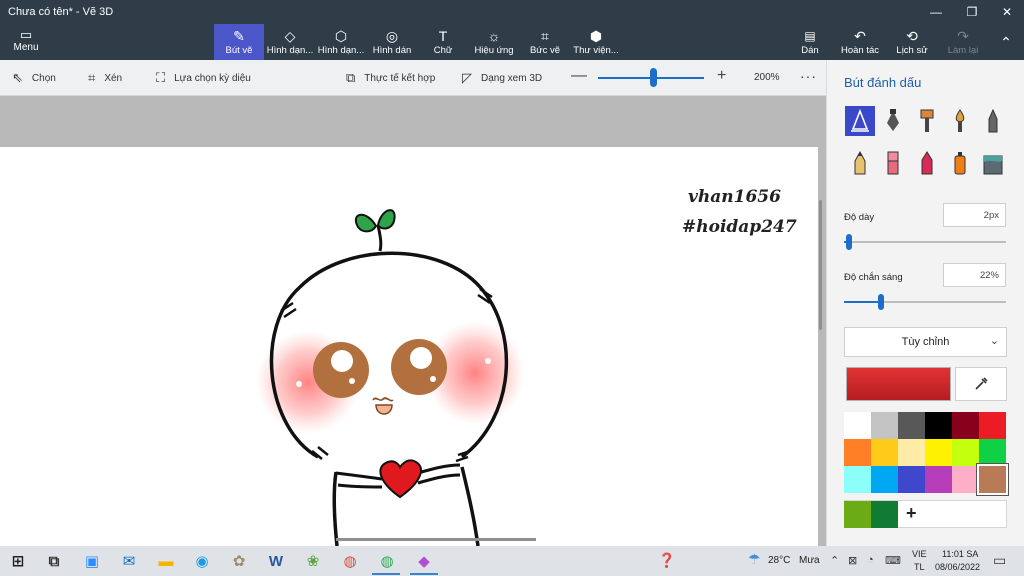 Image resolution: width=1024 pixels, height=576 pixels. I want to click on calligraphy-pen-button, so click(893, 121).